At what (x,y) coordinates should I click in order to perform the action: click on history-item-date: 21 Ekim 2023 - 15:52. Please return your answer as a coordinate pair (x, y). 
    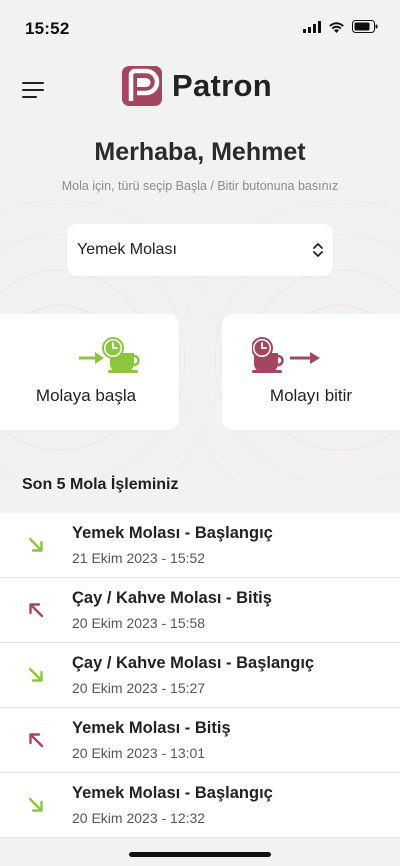
    Looking at the image, I should click on (139, 558).